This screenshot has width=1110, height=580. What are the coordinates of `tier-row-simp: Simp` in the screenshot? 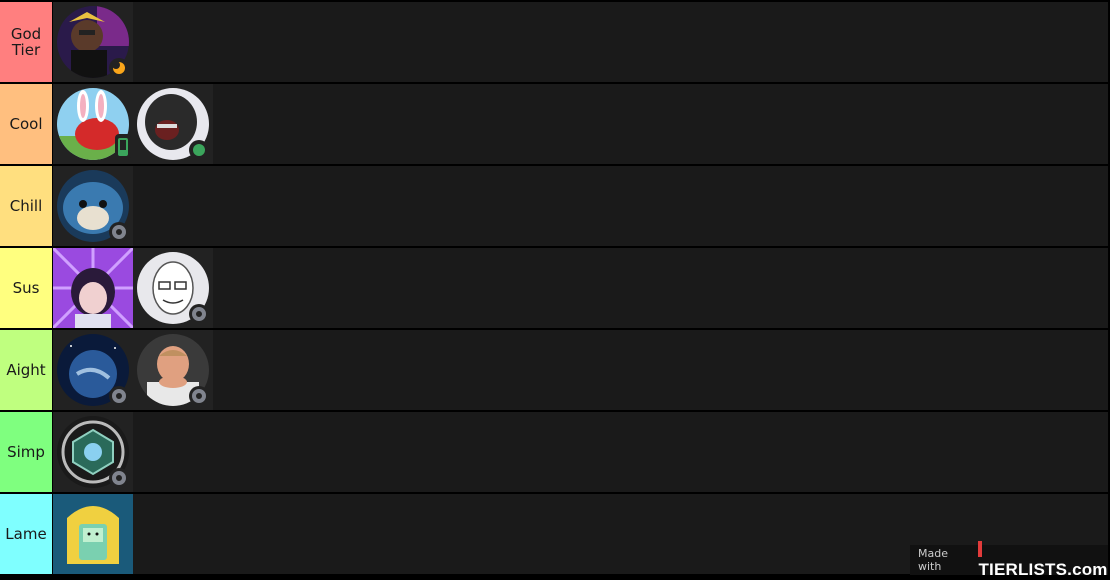 It's located at (554, 452).